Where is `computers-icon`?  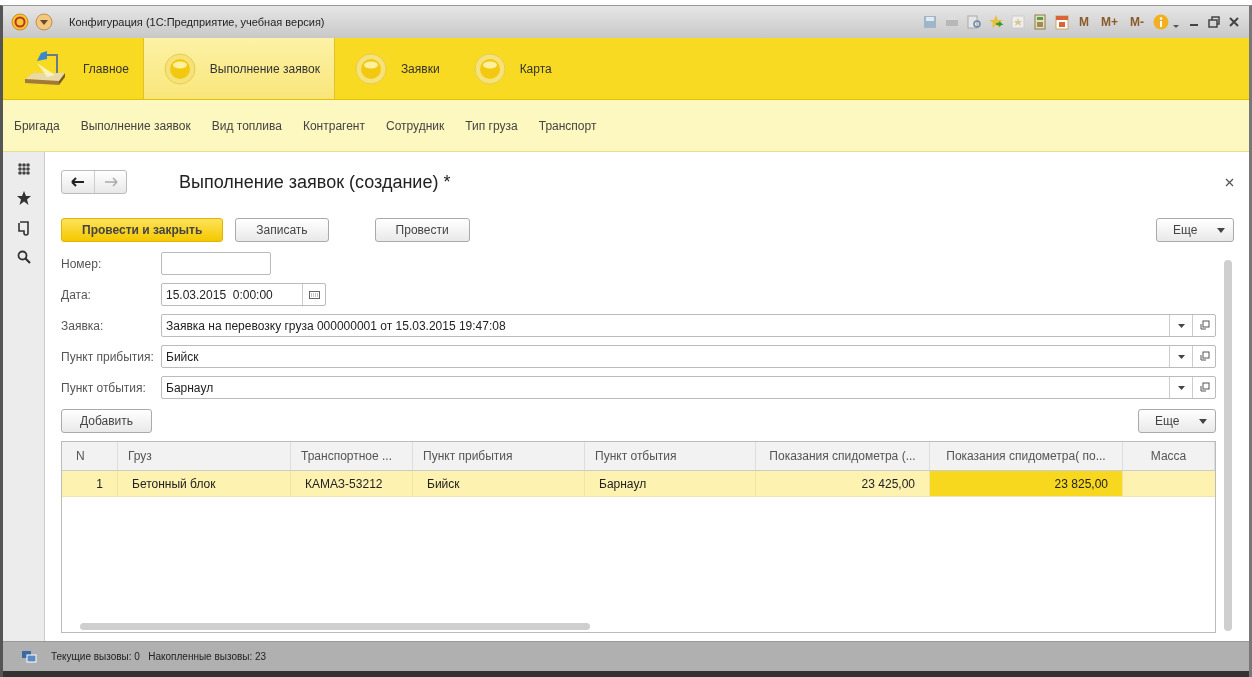
computers-icon is located at coordinates (29, 656).